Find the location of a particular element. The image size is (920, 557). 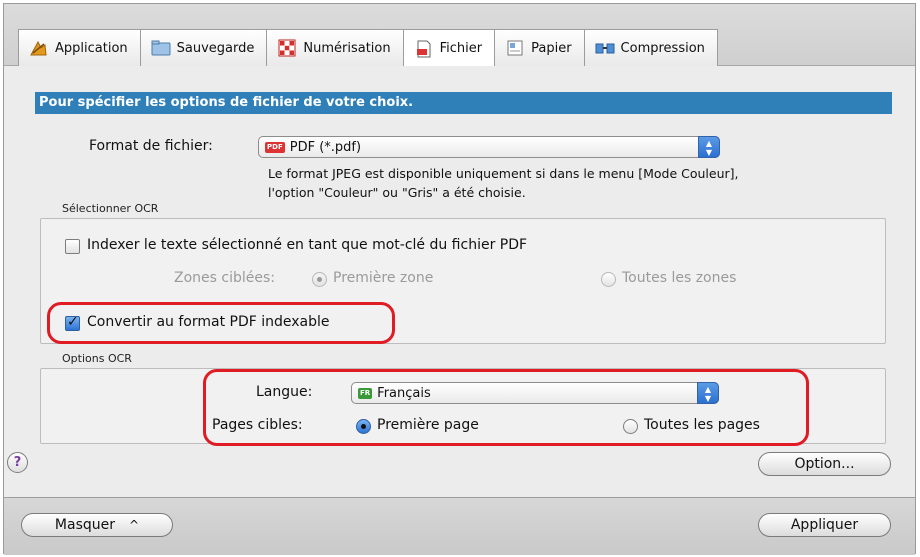

paper-icon is located at coordinates (515, 48).